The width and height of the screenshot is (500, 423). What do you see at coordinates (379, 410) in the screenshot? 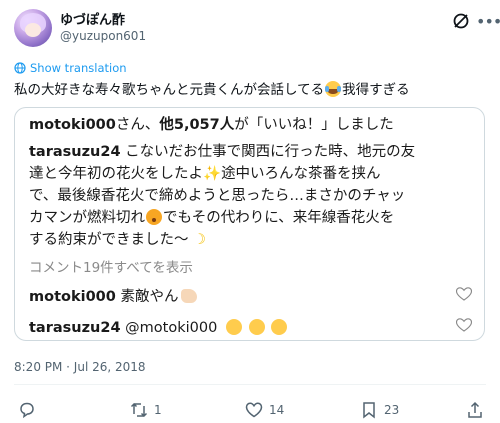
I see `bookmark-button: 23` at bounding box center [379, 410].